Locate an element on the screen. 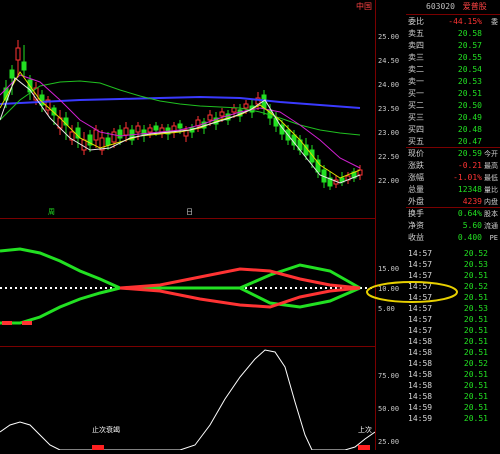  day-marker-1: 周 is located at coordinates (51, 212).